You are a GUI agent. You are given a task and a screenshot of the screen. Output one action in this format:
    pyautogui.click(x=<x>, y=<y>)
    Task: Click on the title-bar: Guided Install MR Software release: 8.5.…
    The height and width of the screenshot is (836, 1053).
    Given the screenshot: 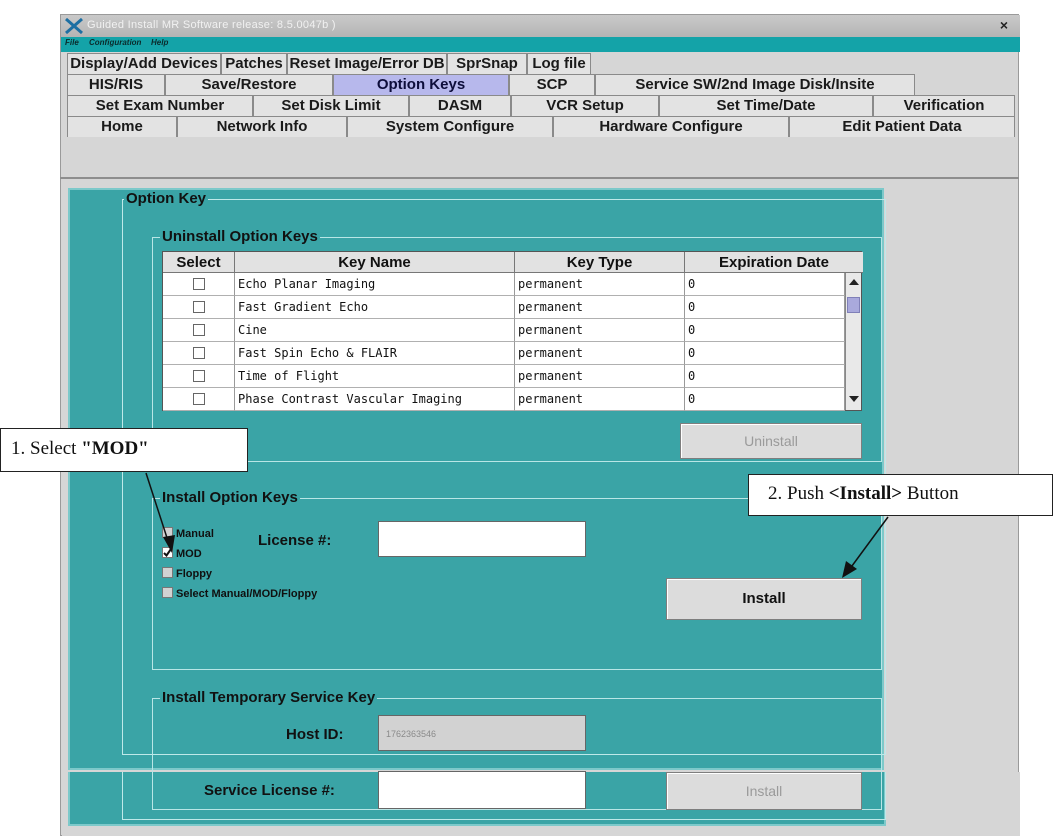 What is the action you would take?
    pyautogui.click(x=540, y=26)
    